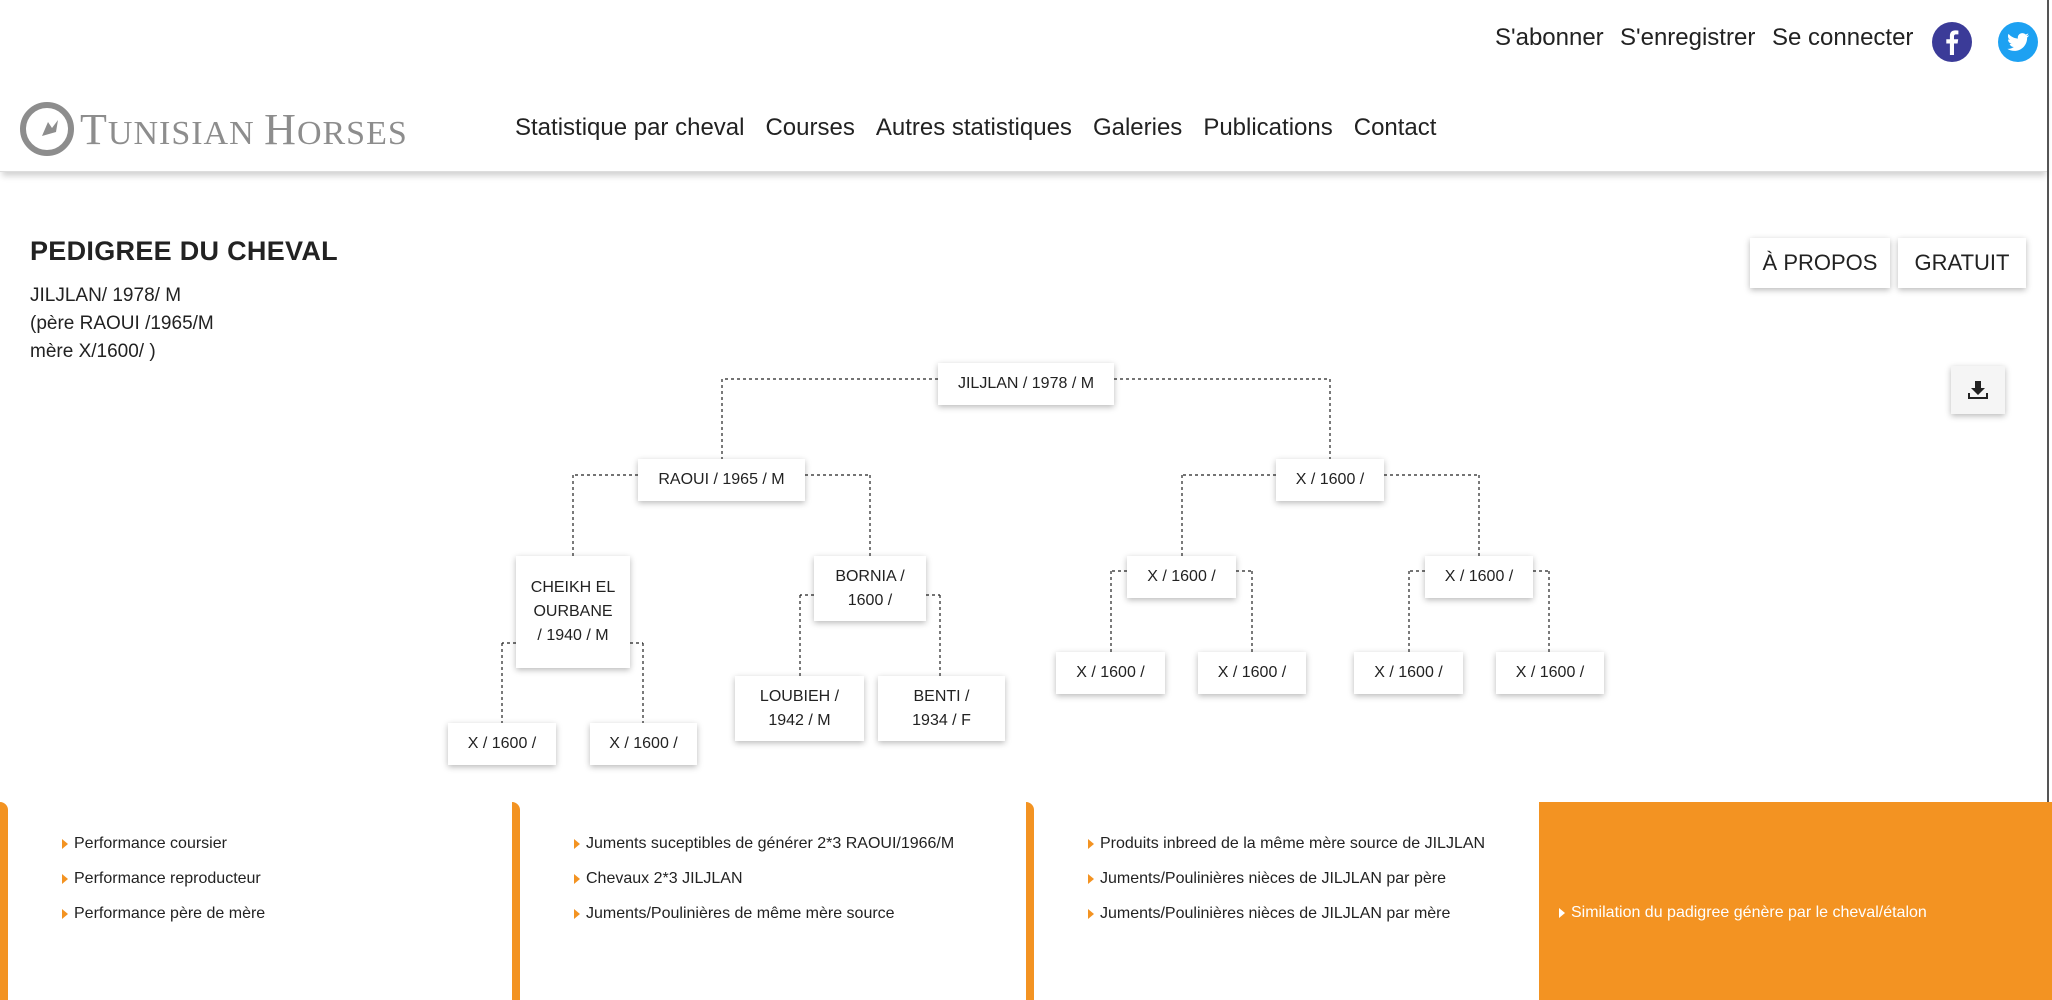 The width and height of the screenshot is (2052, 1000). I want to click on nav-contact: Contact, so click(1395, 128).